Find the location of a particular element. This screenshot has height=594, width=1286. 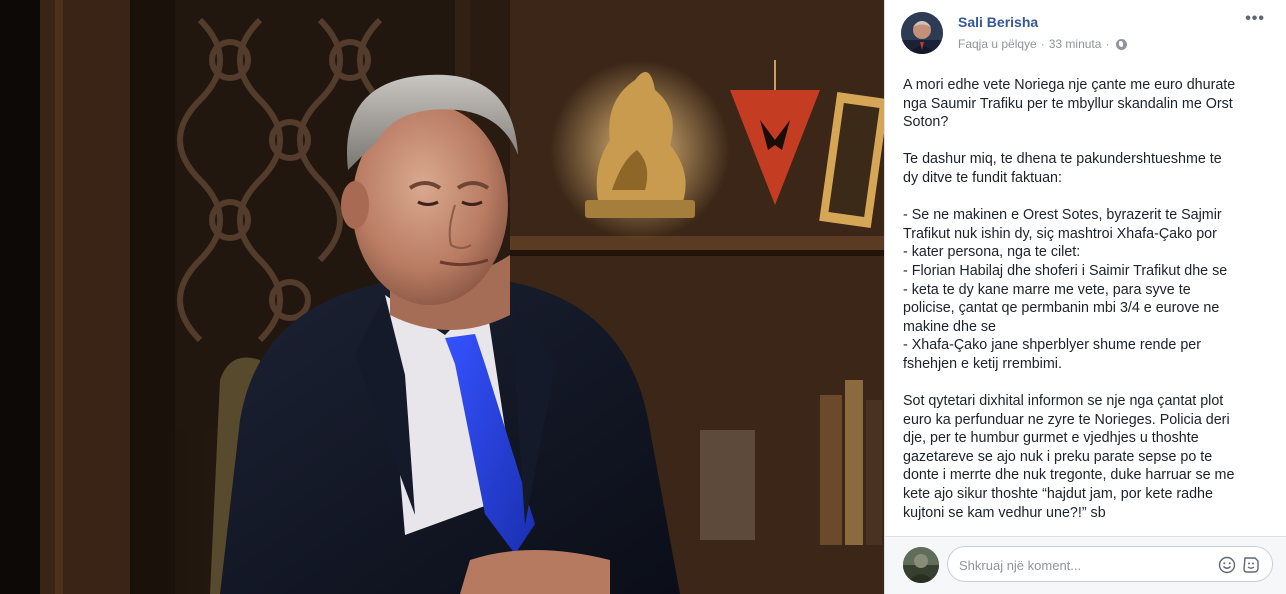

post-text-line: kujtoni se kam vedhur une?!” sb is located at coordinates (1004, 512).